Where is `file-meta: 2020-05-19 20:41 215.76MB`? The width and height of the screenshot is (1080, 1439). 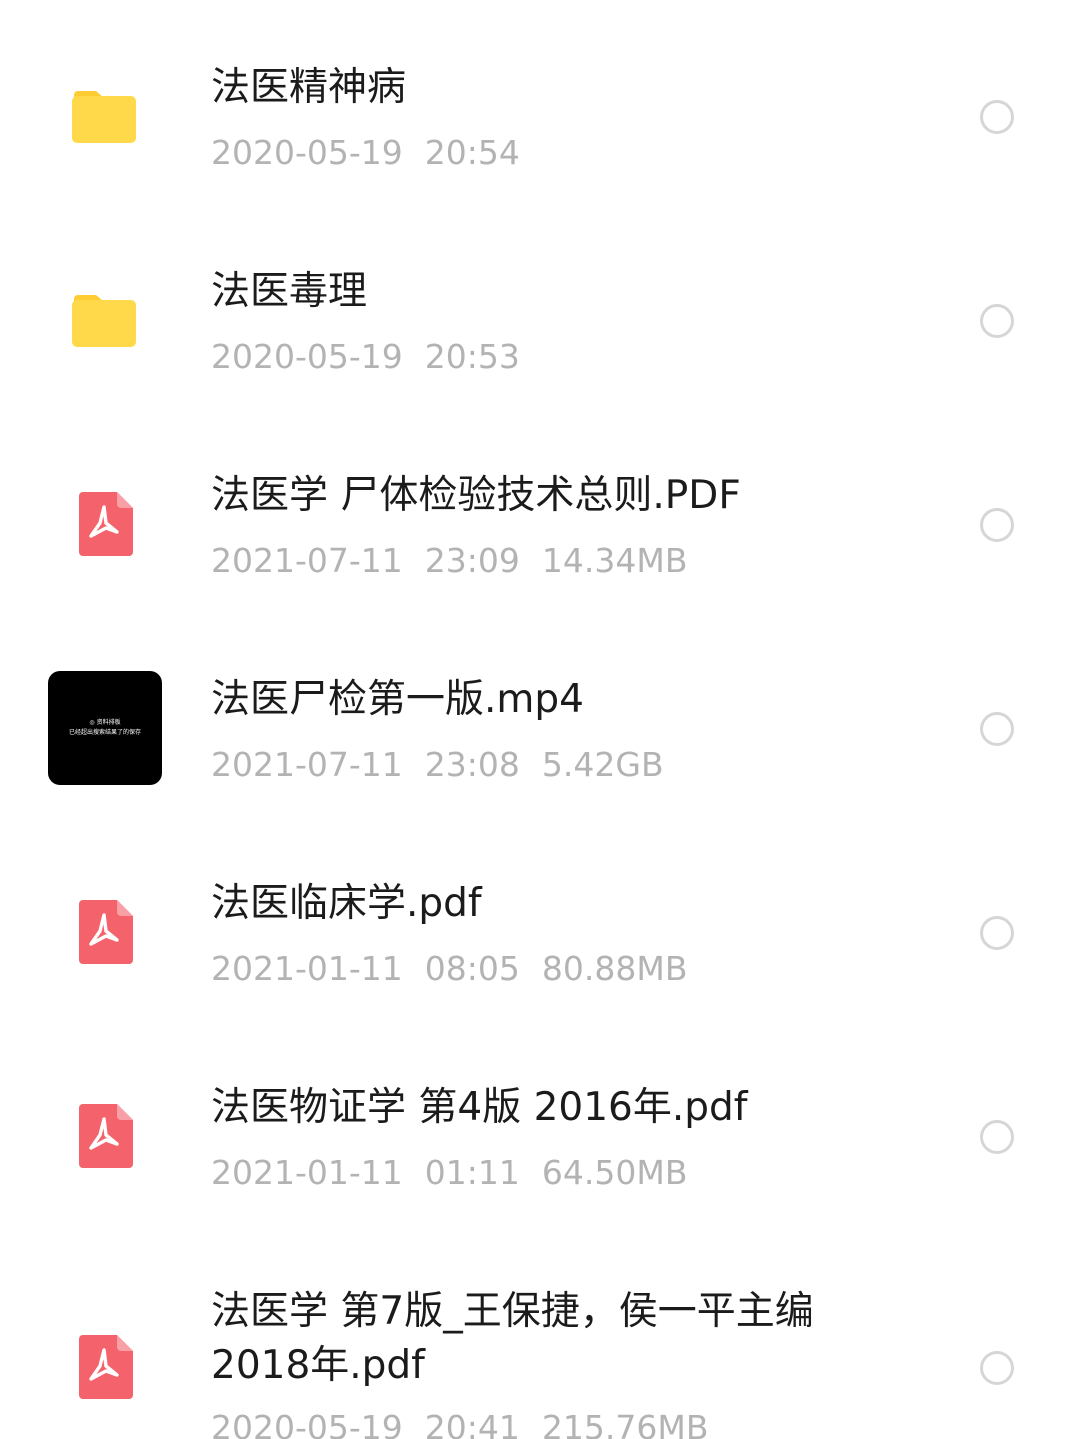
file-meta: 2020-05-19 20:41 215.76MB is located at coordinates (470, 1423).